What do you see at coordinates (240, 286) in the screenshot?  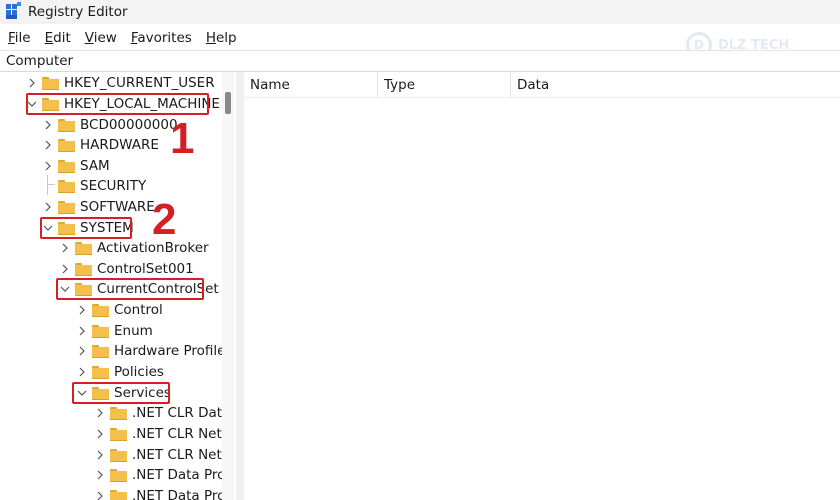 I see `pane-splitter` at bounding box center [240, 286].